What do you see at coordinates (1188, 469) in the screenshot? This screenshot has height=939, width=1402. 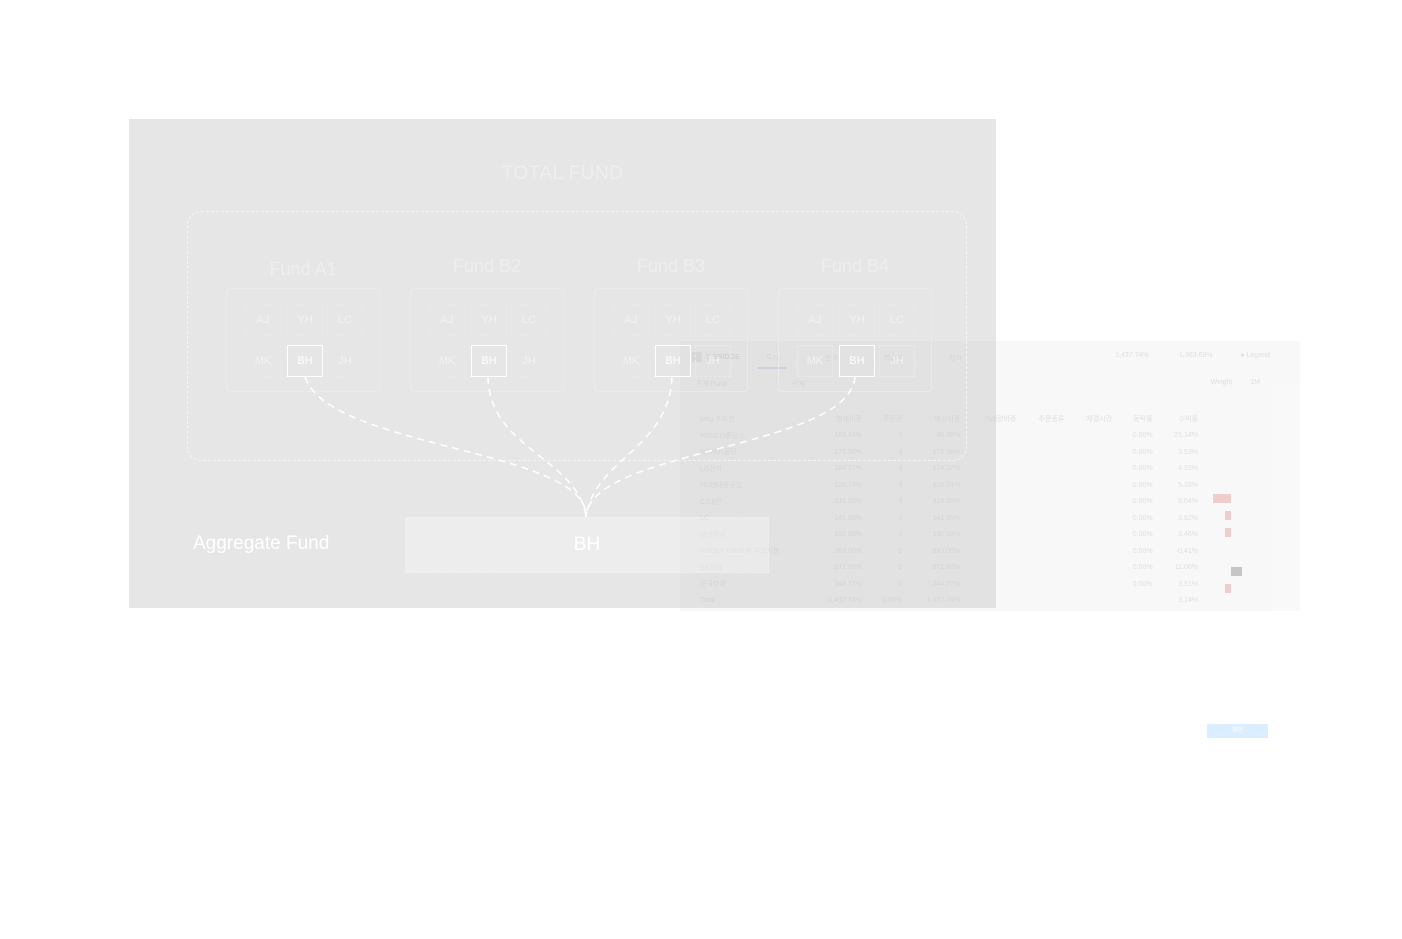 I see `table-cell: 4.93%` at bounding box center [1188, 469].